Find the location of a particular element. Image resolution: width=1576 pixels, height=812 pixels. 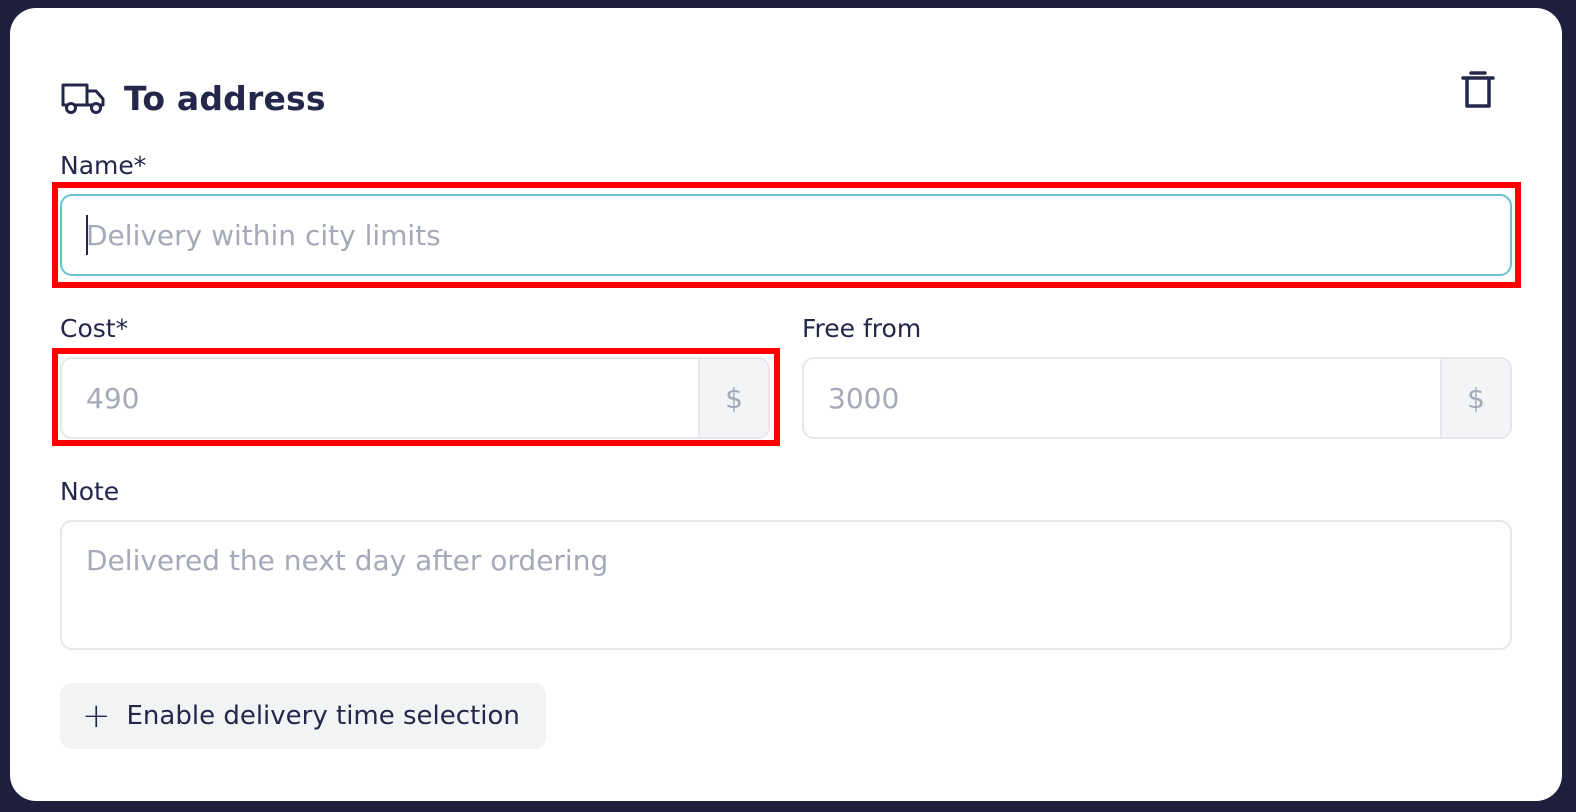

free-from-currency-suffix: $ is located at coordinates (1475, 398).